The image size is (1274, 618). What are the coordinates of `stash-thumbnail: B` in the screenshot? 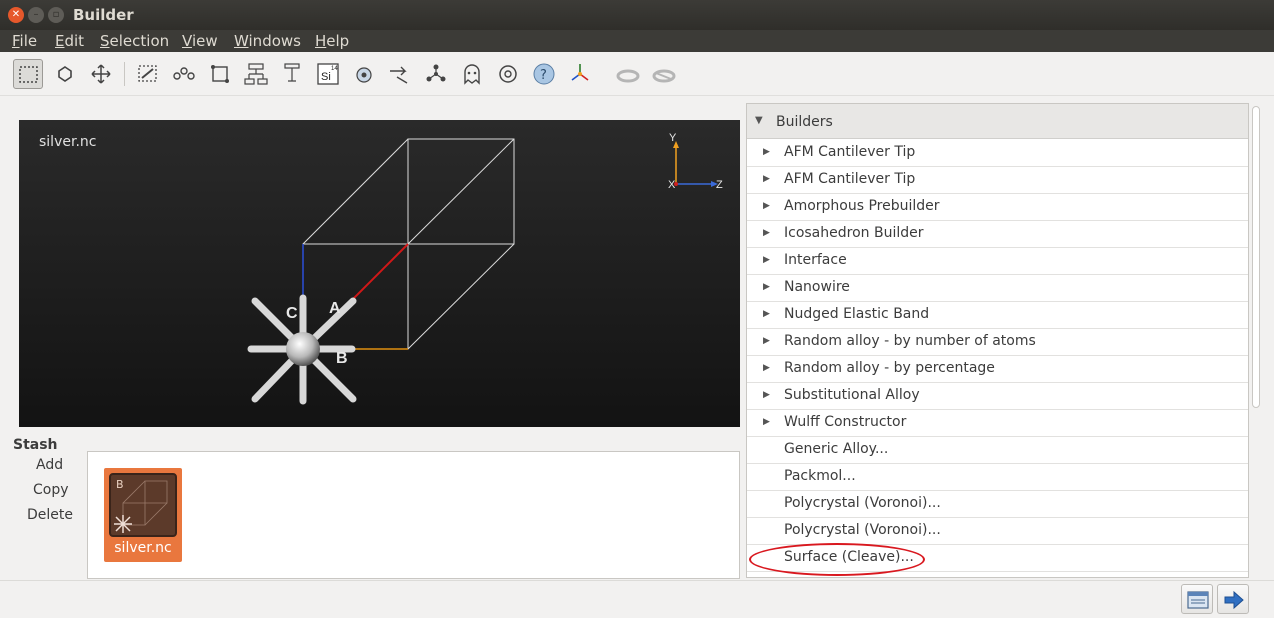 It's located at (143, 505).